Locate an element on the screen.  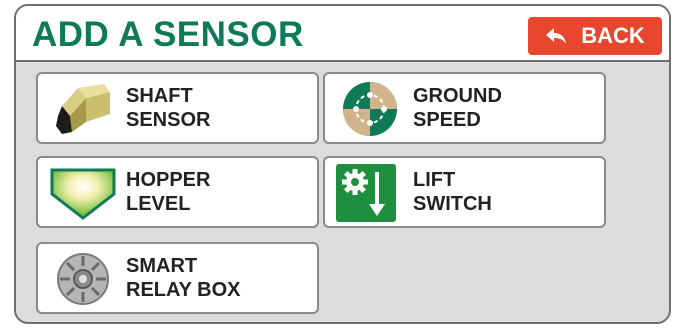
page-title: ADD A SENSOR is located at coordinates (168, 34).